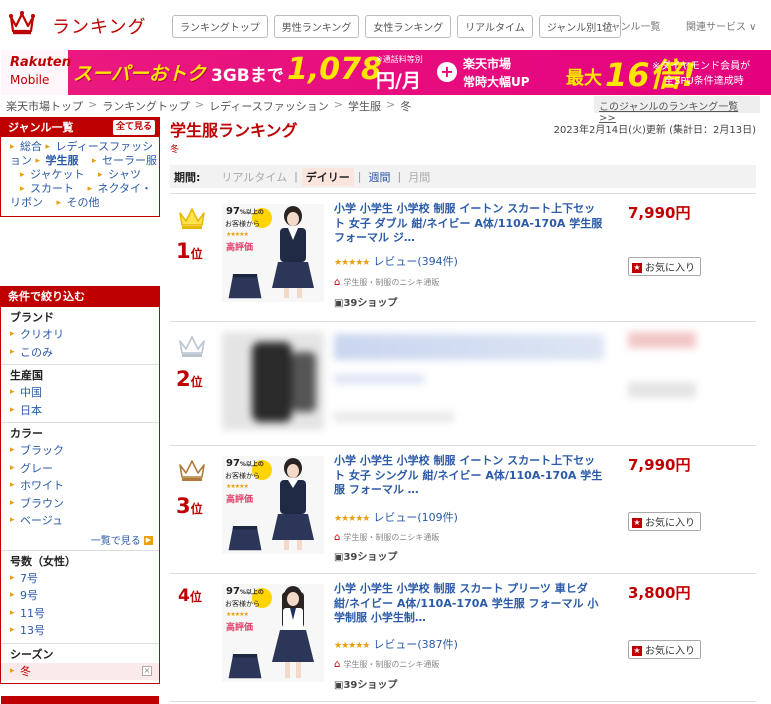 The width and height of the screenshot is (771, 704). What do you see at coordinates (419, 177) in the screenshot?
I see `tab-monthly: 月間` at bounding box center [419, 177].